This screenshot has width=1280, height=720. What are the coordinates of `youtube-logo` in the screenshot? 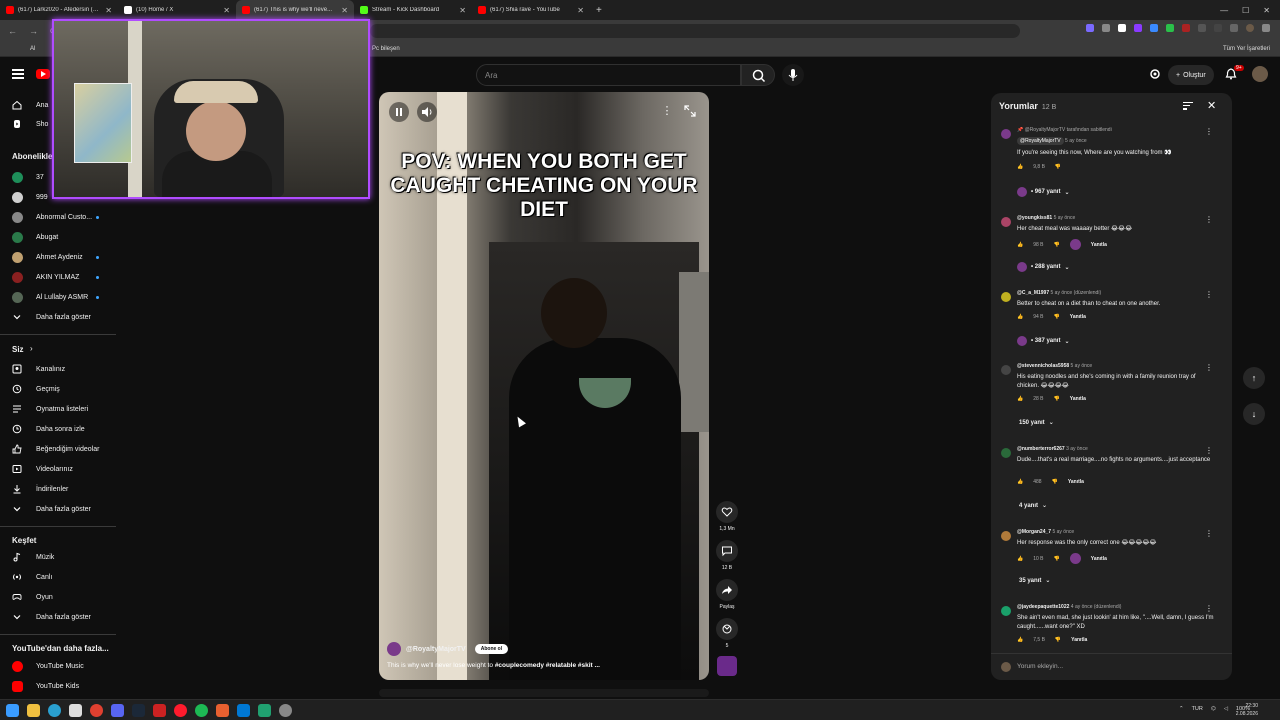 It's located at (43, 74).